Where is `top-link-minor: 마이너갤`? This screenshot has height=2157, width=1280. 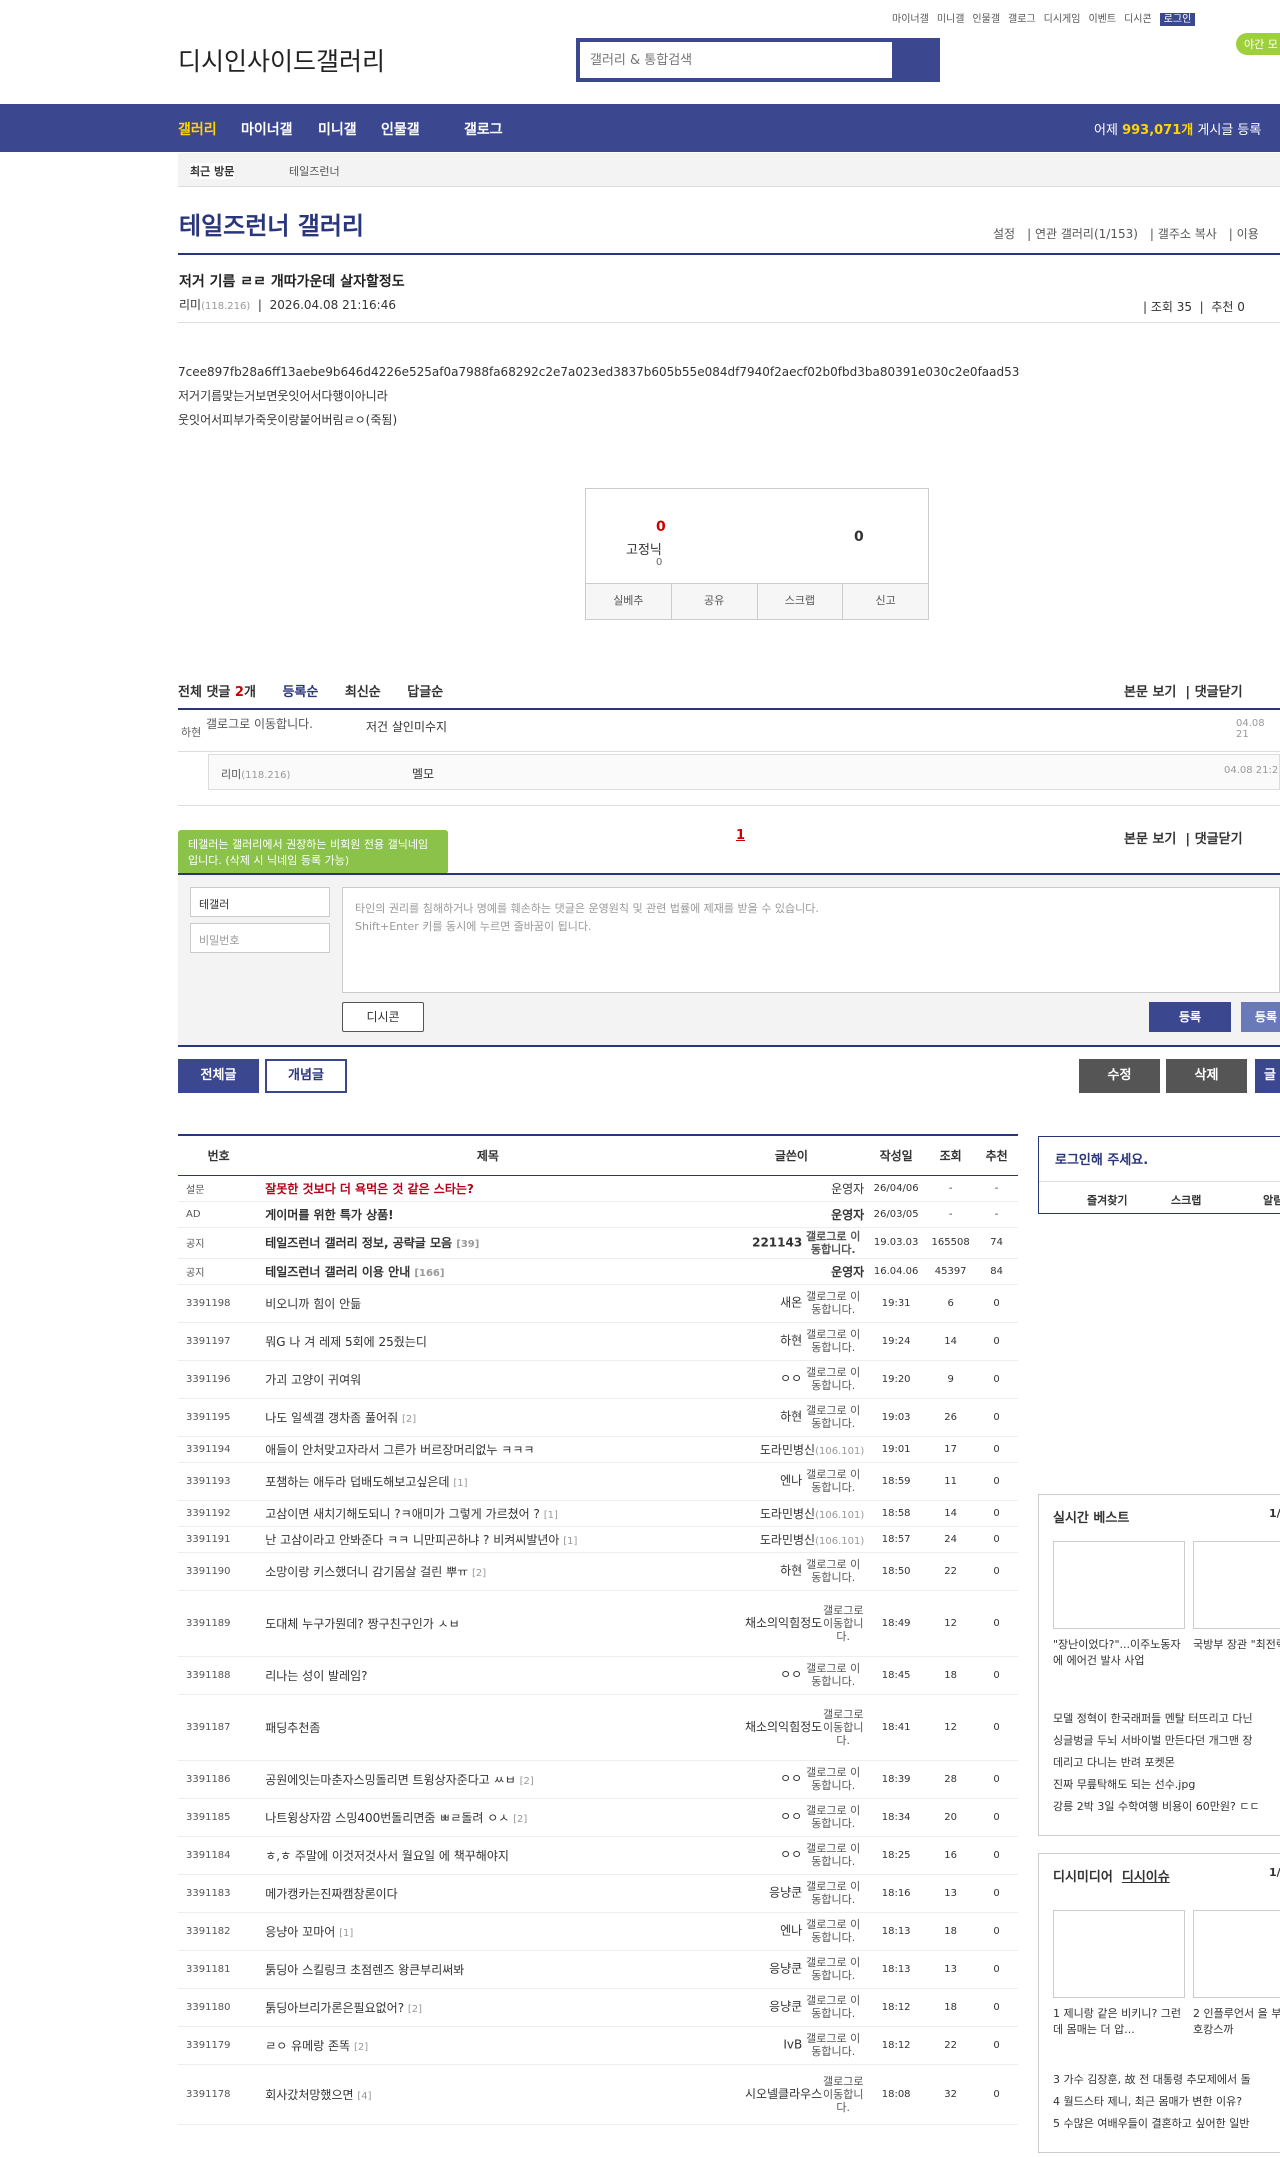
top-link-minor: 마이너갤 is located at coordinates (910, 19).